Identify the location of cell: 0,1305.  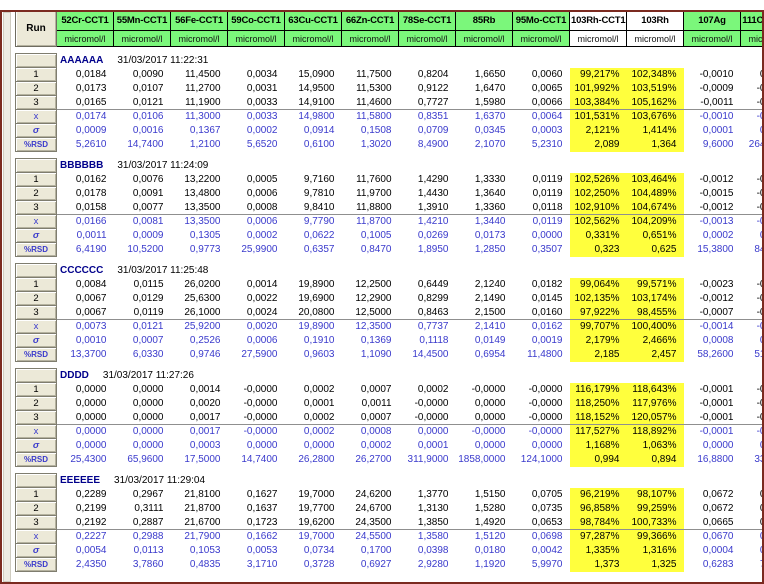
(199, 236).